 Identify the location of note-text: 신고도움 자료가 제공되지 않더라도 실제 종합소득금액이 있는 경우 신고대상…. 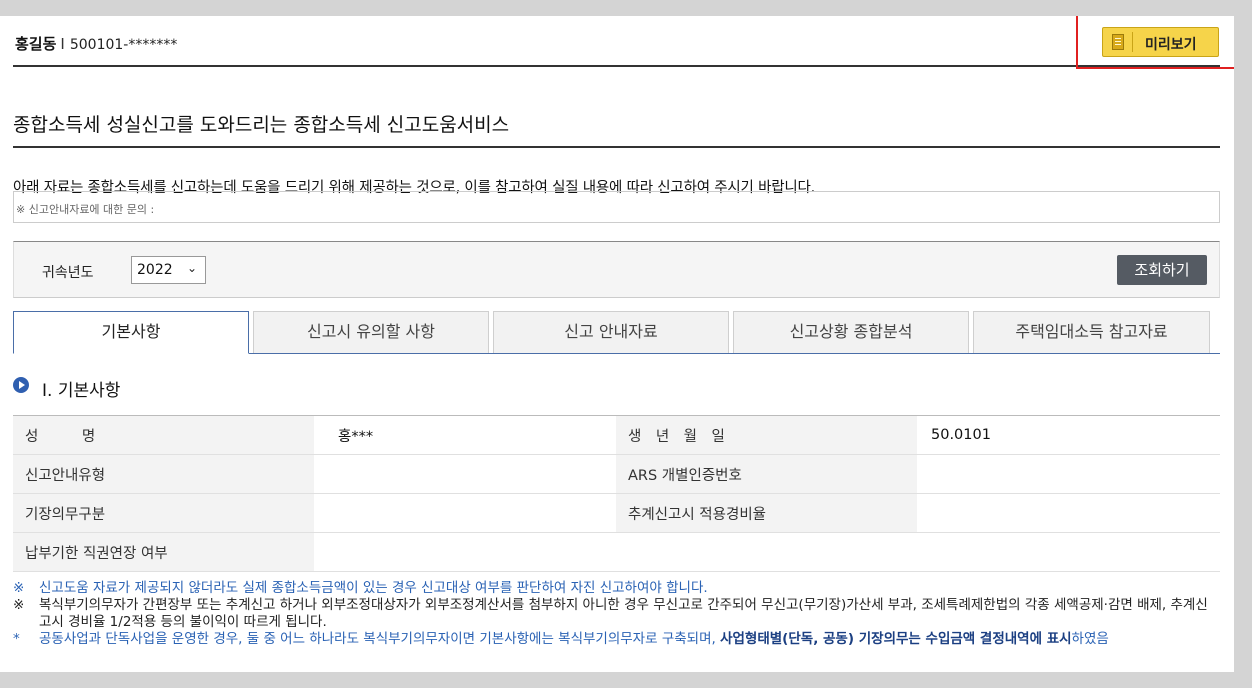
(373, 588).